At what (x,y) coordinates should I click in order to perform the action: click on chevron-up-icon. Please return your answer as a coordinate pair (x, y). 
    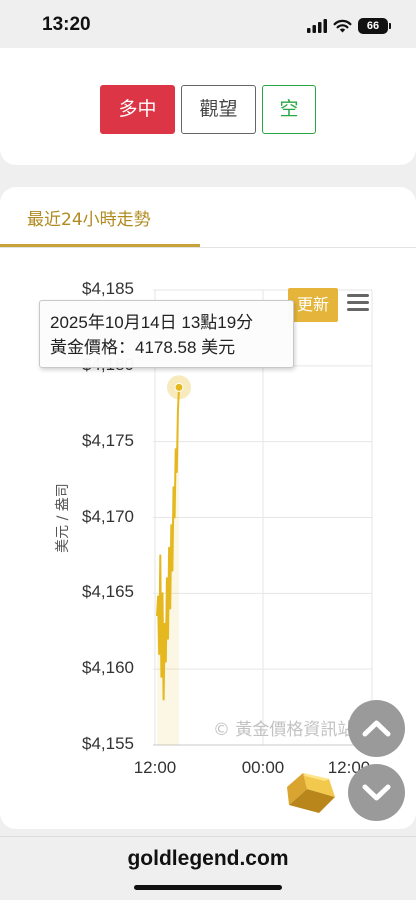
    Looking at the image, I should click on (376, 728).